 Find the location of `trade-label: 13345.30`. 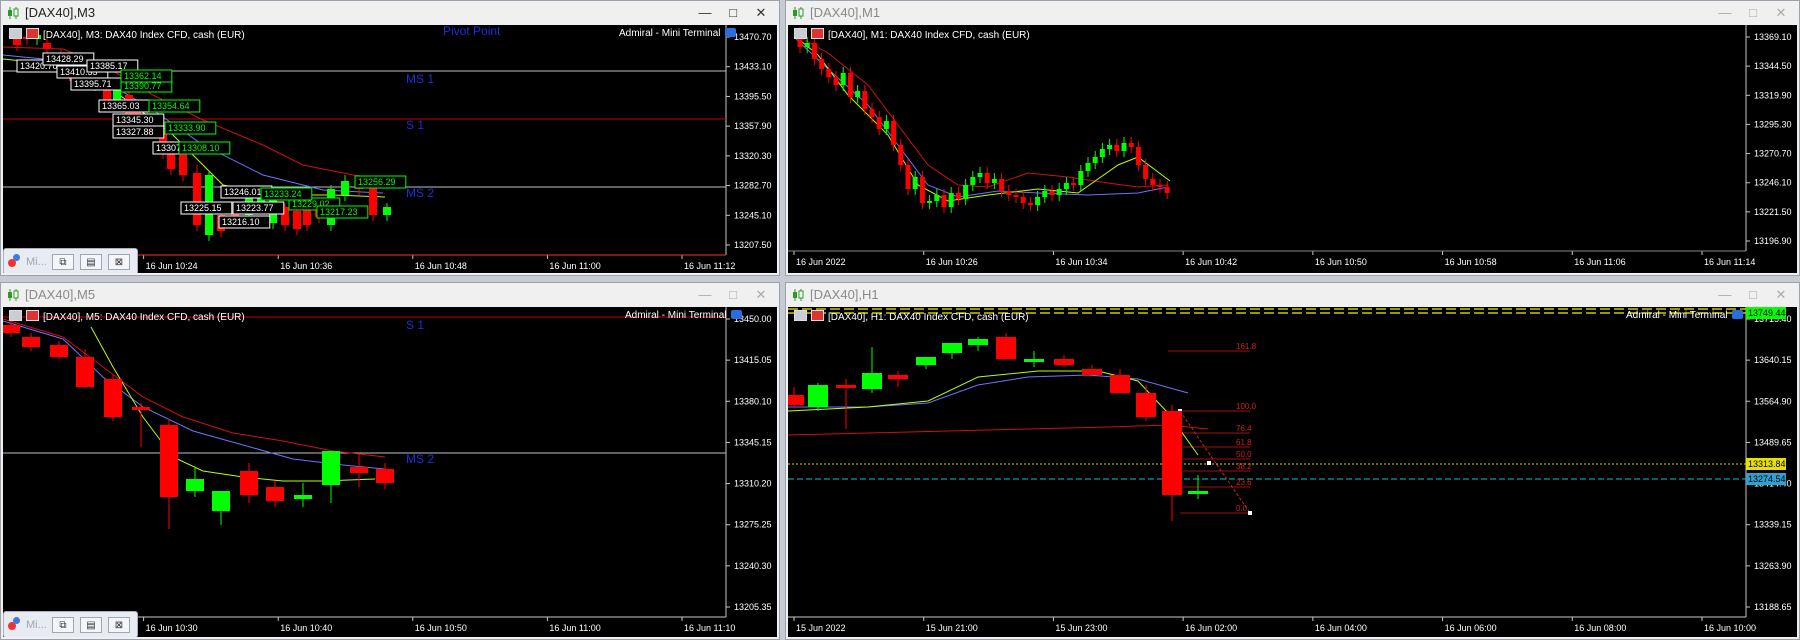

trade-label: 13345.30 is located at coordinates (135, 120).